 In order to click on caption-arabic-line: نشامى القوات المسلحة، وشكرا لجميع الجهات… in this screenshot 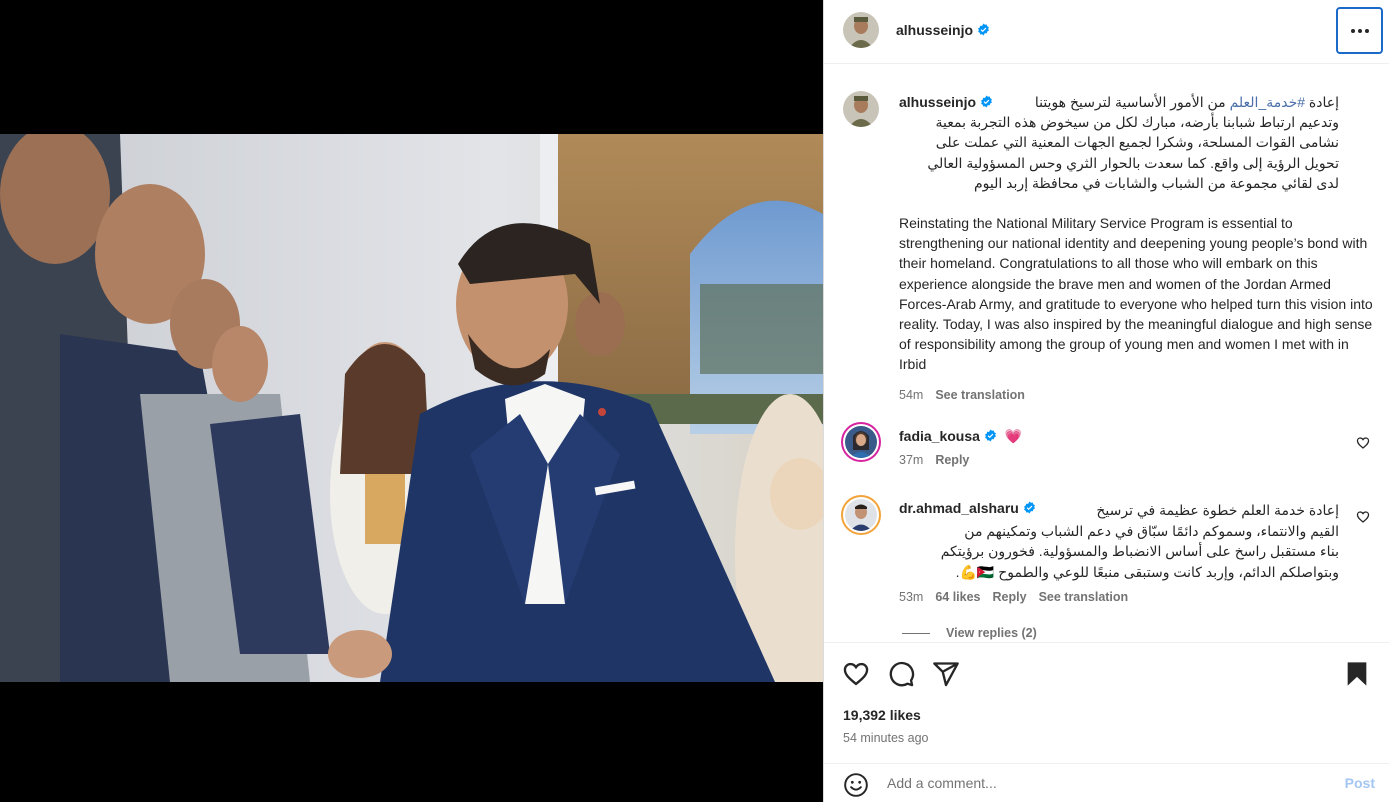, I will do `click(1137, 142)`.